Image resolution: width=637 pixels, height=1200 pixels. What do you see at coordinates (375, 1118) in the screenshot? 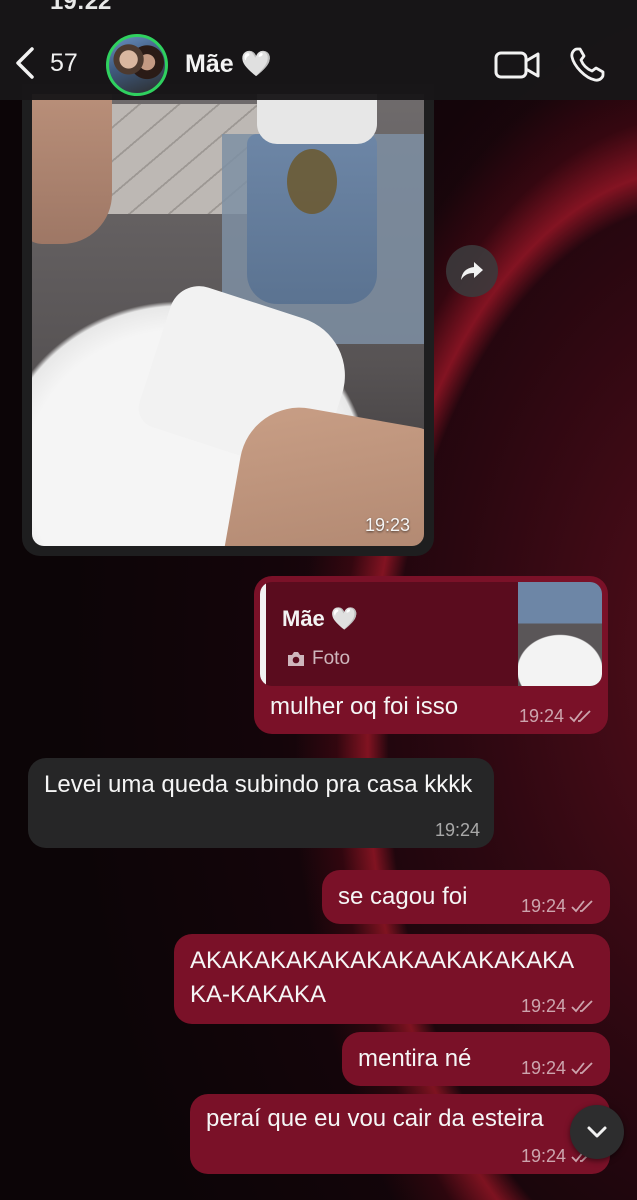
I see `message-text: peraí que eu vou cair da esteira` at bounding box center [375, 1118].